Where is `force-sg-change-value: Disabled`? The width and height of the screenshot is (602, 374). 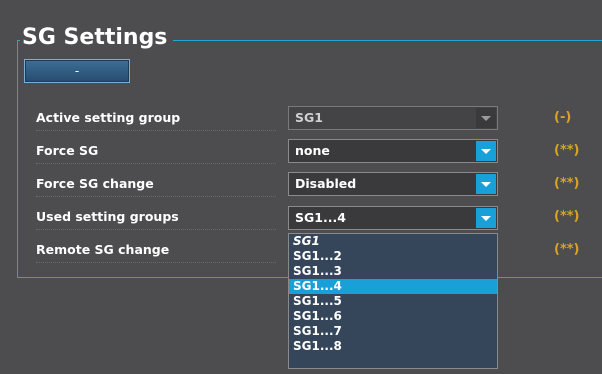
force-sg-change-value: Disabled is located at coordinates (326, 183).